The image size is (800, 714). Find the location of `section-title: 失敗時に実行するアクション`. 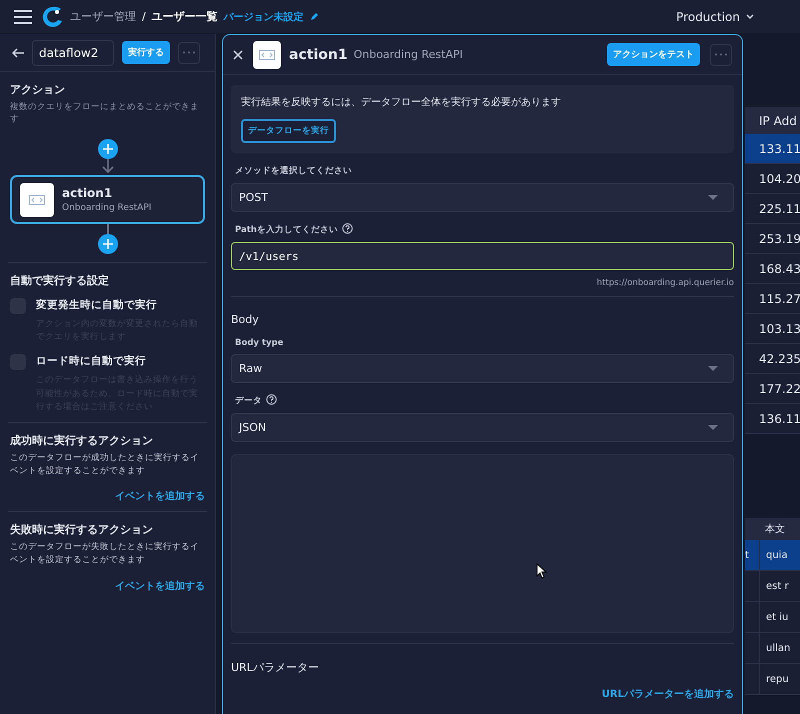

section-title: 失敗時に実行するアクション is located at coordinates (82, 530).